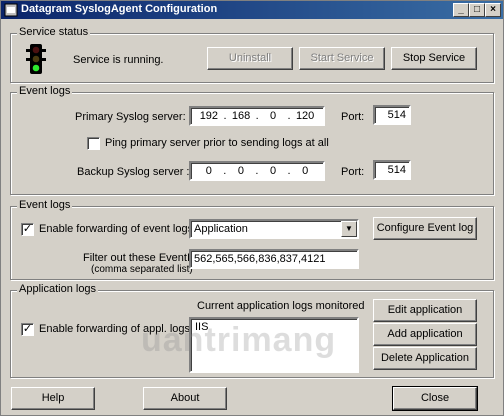  What do you see at coordinates (119, 9) in the screenshot?
I see `window-title: Datagram SyslogAgent Configuration` at bounding box center [119, 9].